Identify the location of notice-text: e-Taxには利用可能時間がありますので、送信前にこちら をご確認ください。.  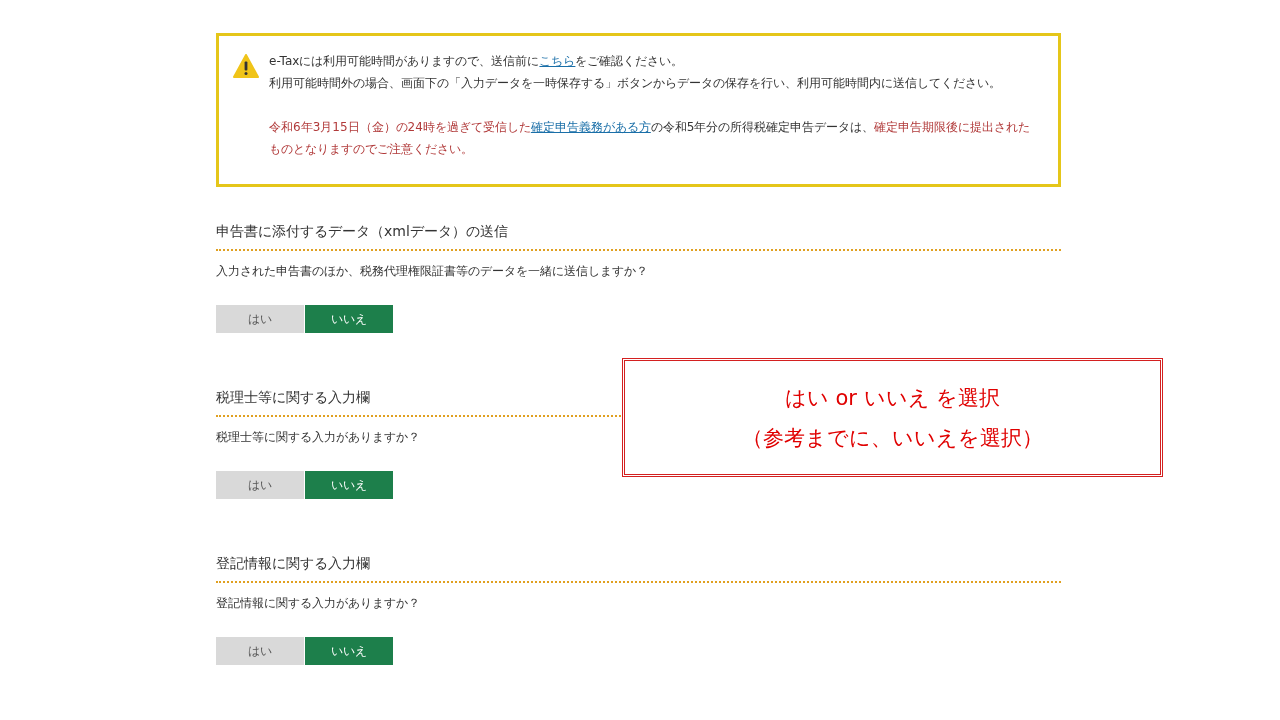
(477, 61).